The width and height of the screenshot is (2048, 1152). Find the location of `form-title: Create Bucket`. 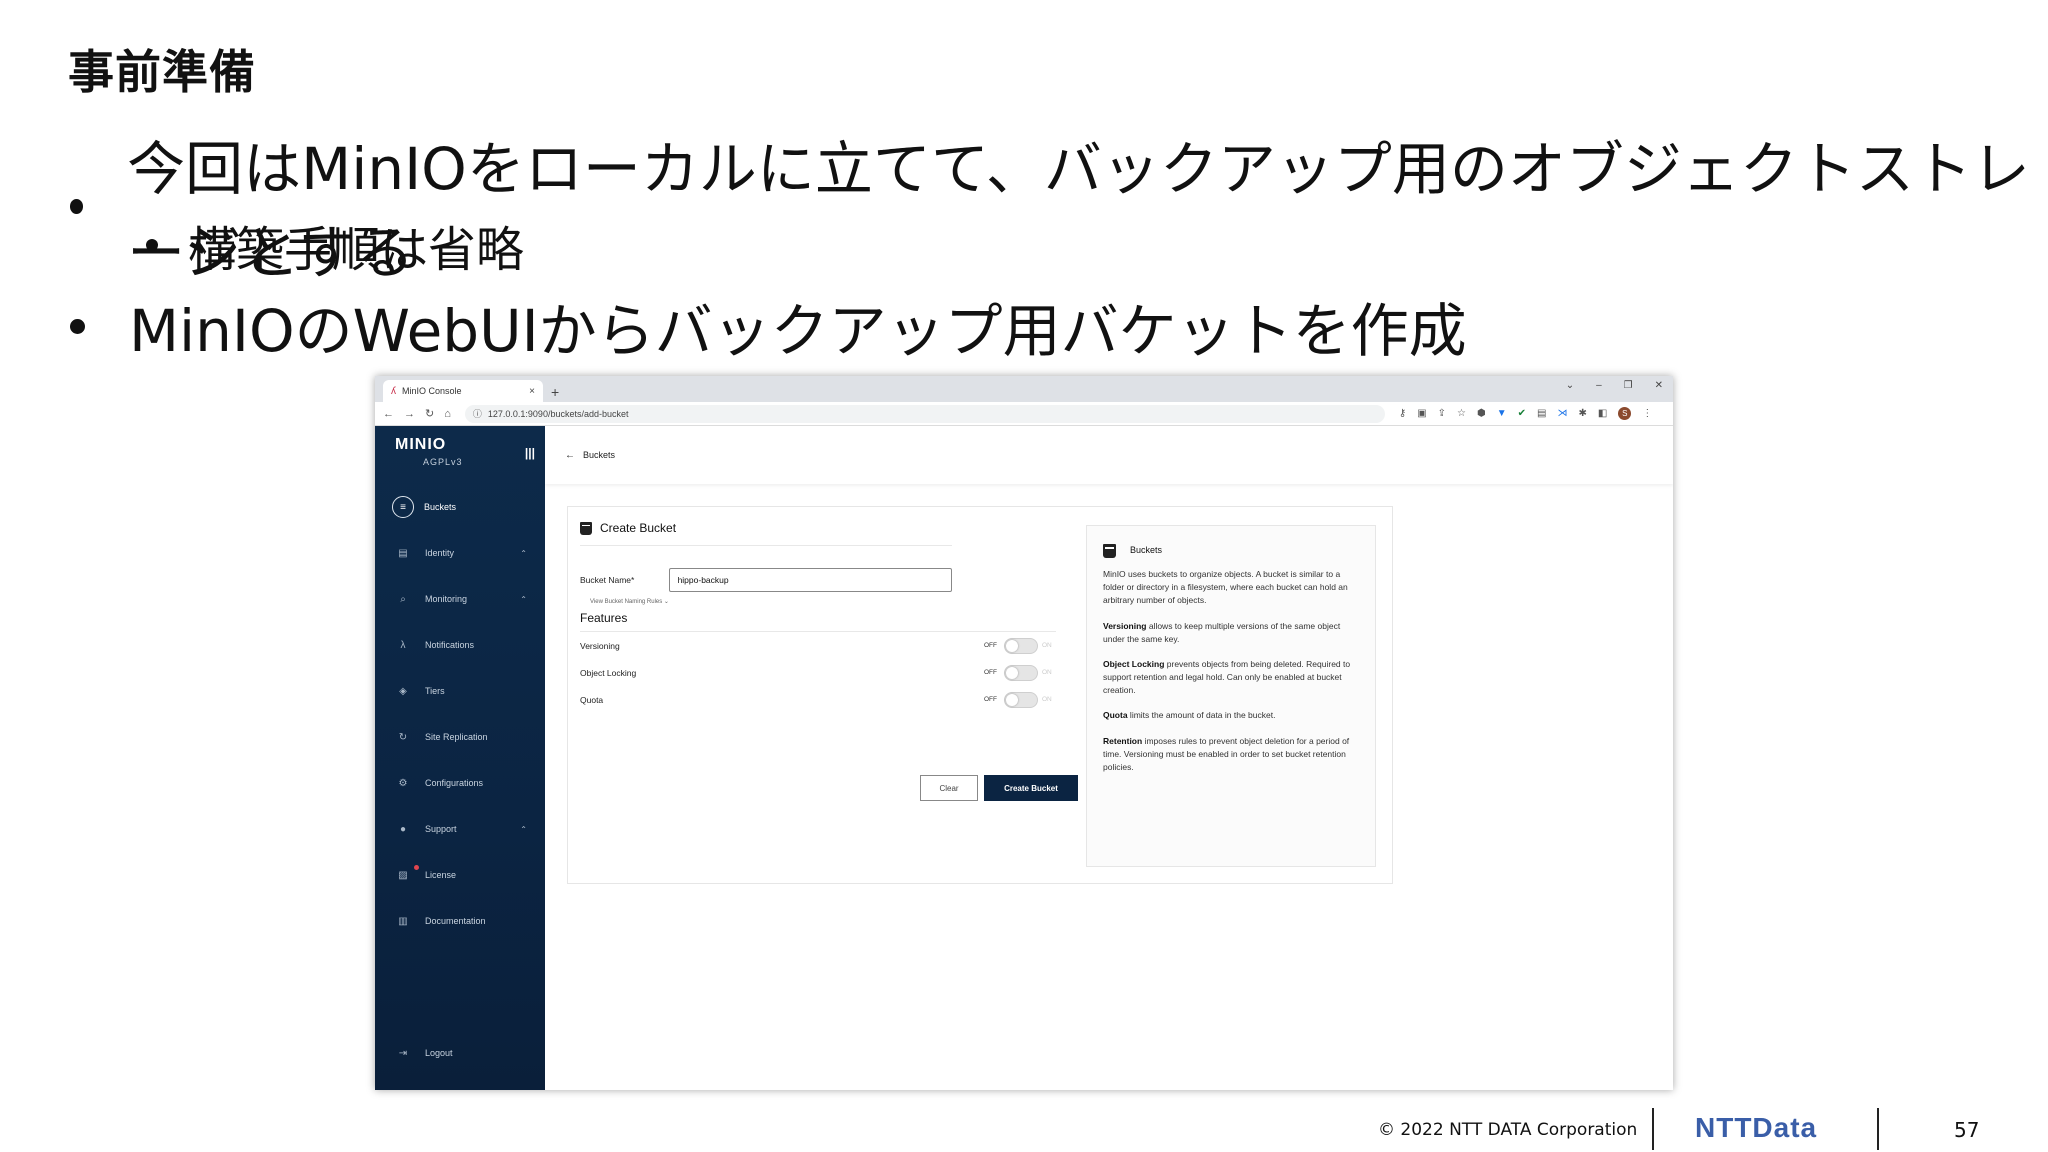

form-title: Create Bucket is located at coordinates (766, 533).